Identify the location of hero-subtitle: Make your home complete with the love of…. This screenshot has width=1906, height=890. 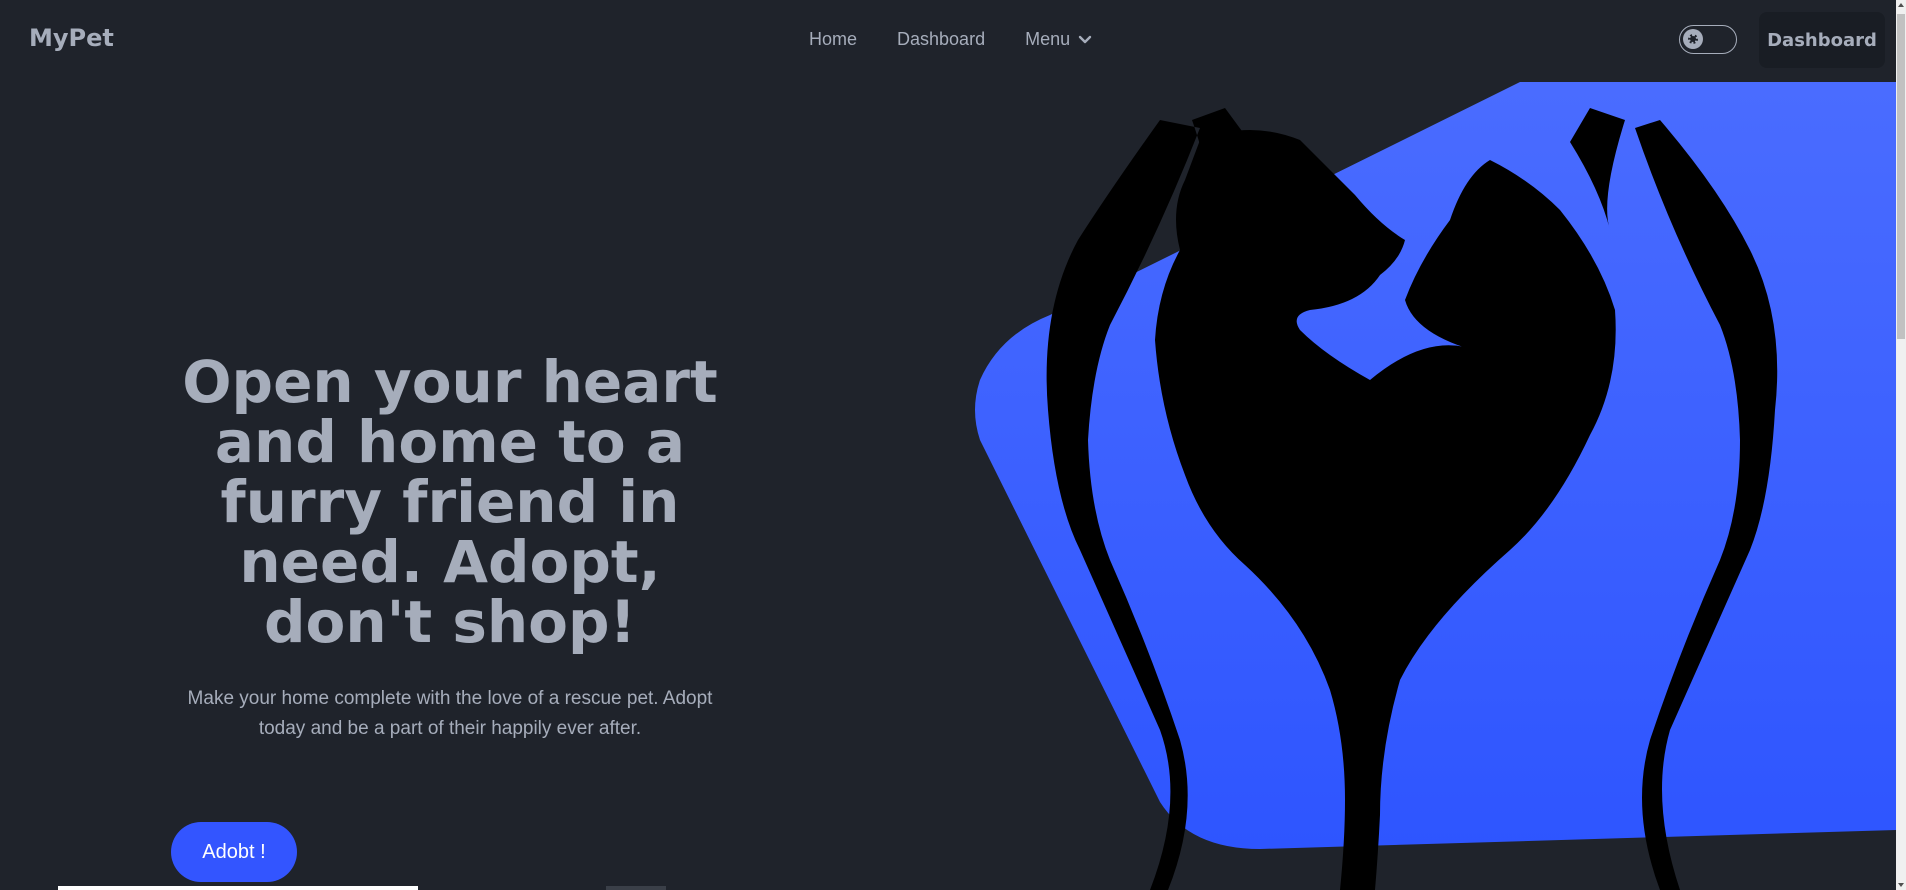
(450, 713).